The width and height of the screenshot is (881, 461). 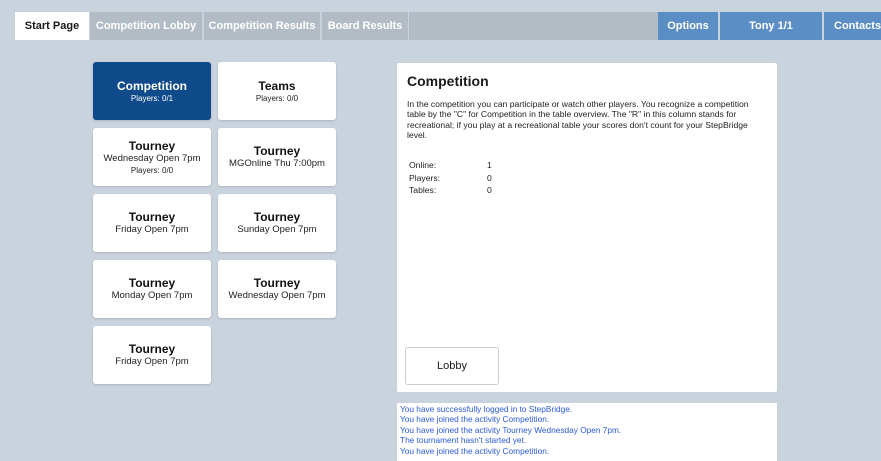 I want to click on lobby-button: Lobby, so click(x=452, y=366).